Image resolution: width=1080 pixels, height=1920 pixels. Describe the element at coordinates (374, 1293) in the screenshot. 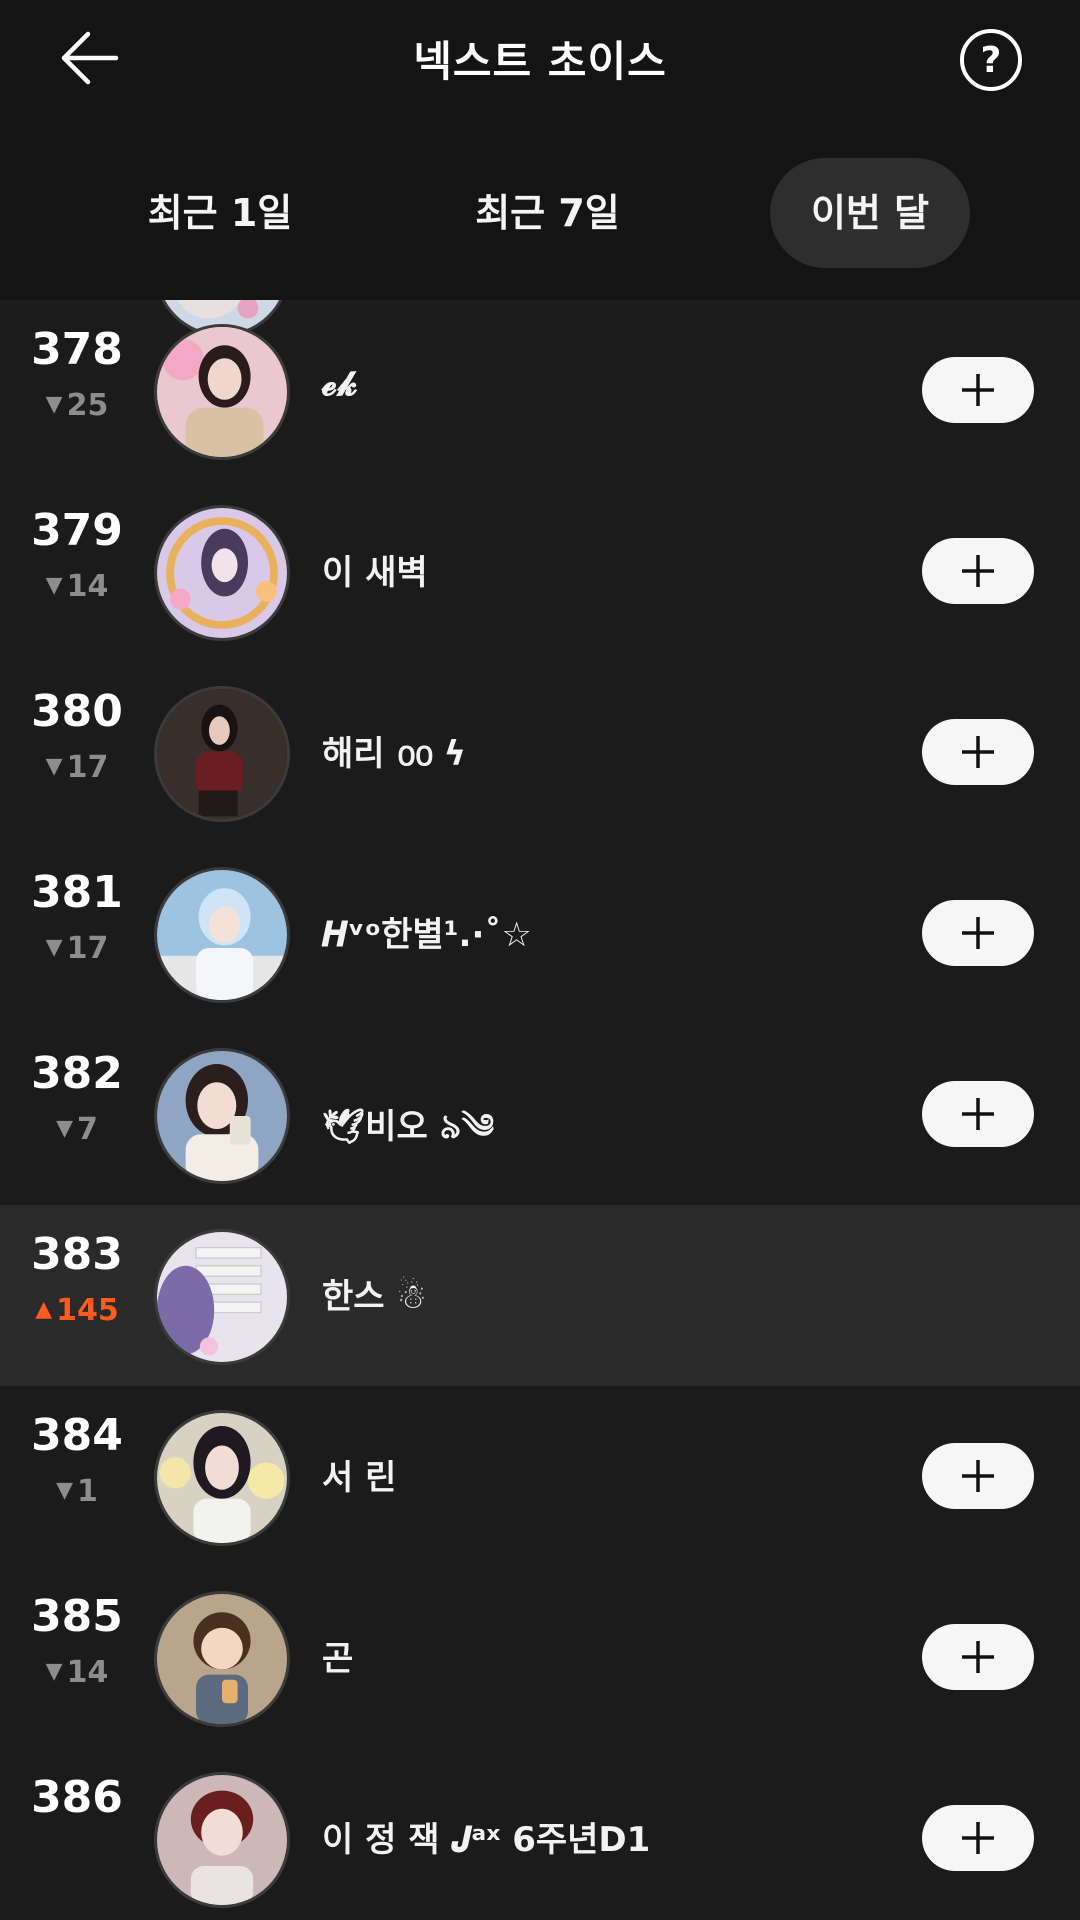

I see `user-name: 한스 ☃` at that location.